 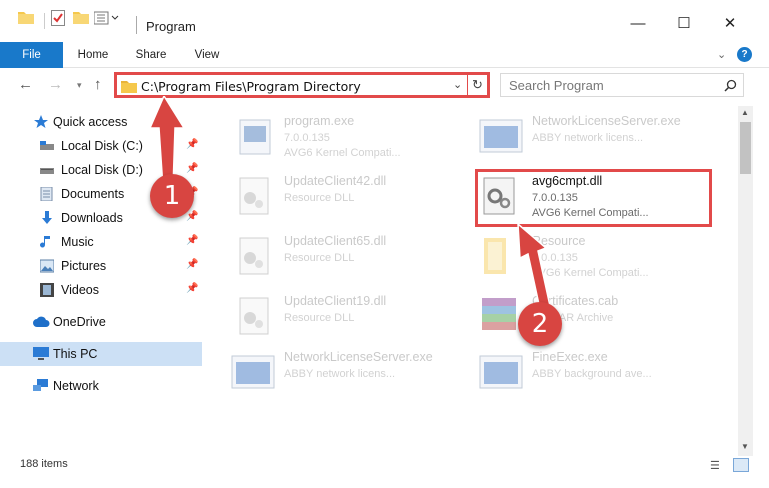 I want to click on sidebar-item-videos: Videos 📌, so click(x=101, y=290).